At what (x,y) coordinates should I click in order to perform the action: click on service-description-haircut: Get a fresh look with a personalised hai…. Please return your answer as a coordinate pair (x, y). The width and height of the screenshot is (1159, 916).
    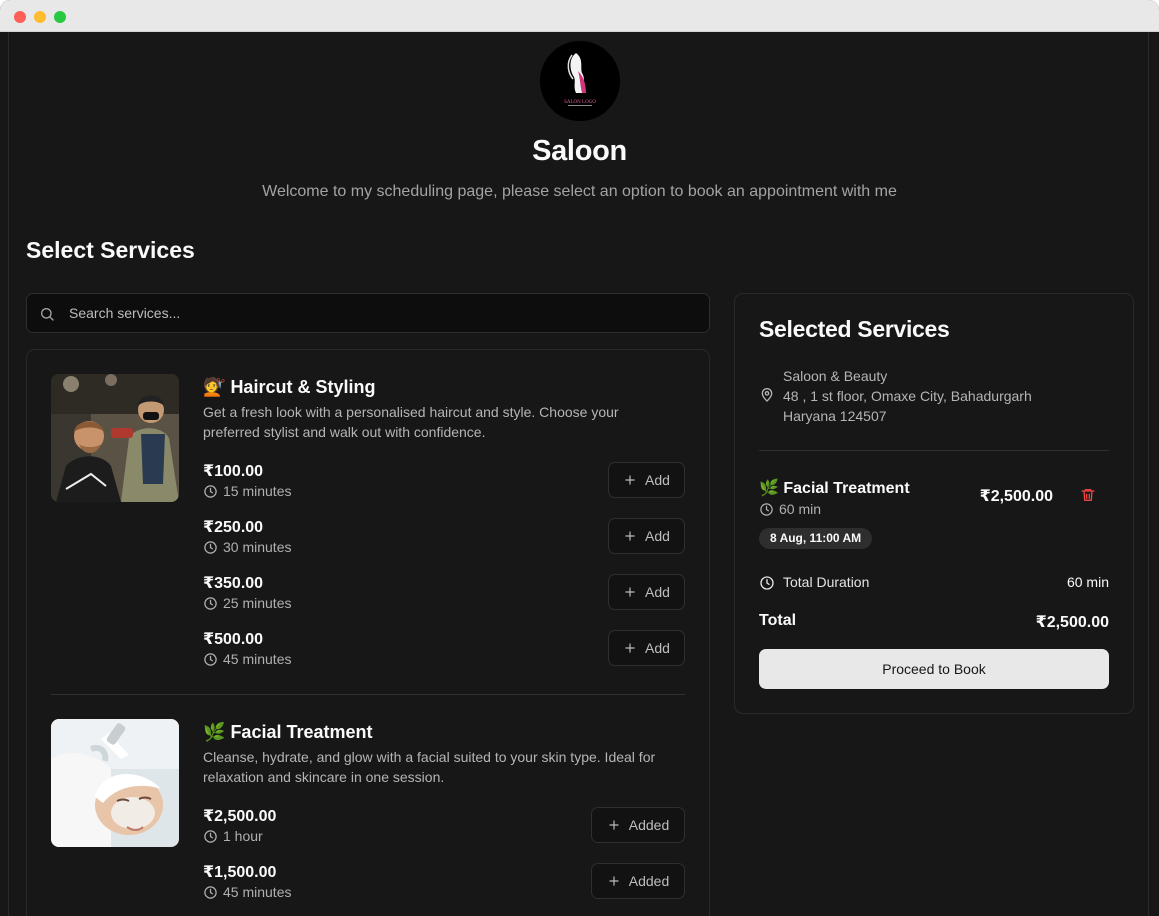
    Looking at the image, I should click on (411, 422).